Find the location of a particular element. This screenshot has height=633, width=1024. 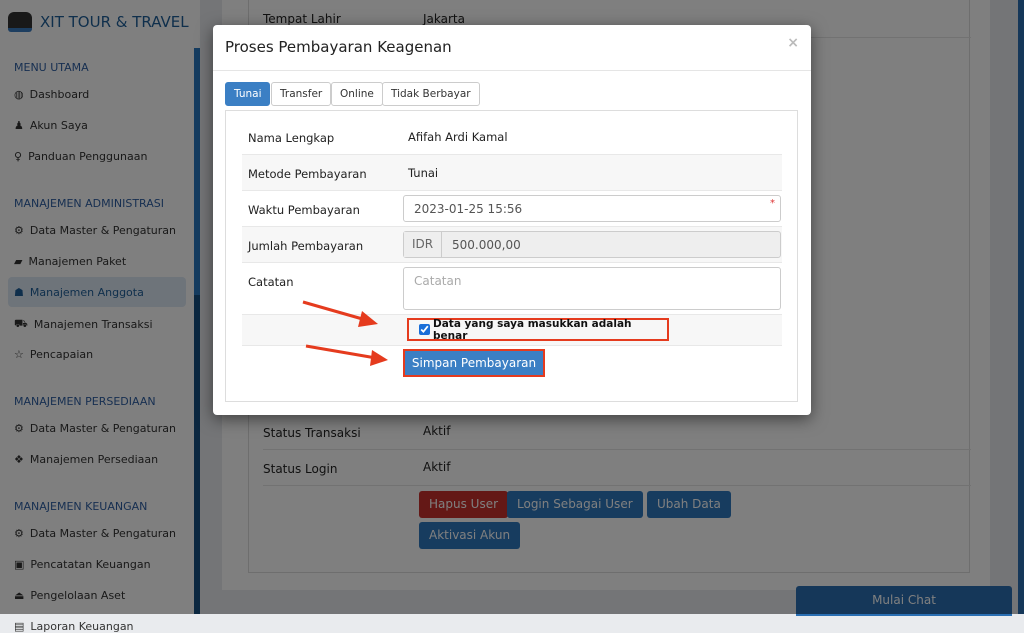

sidebar-item-label: Laporan Keuangan is located at coordinates (82, 626).